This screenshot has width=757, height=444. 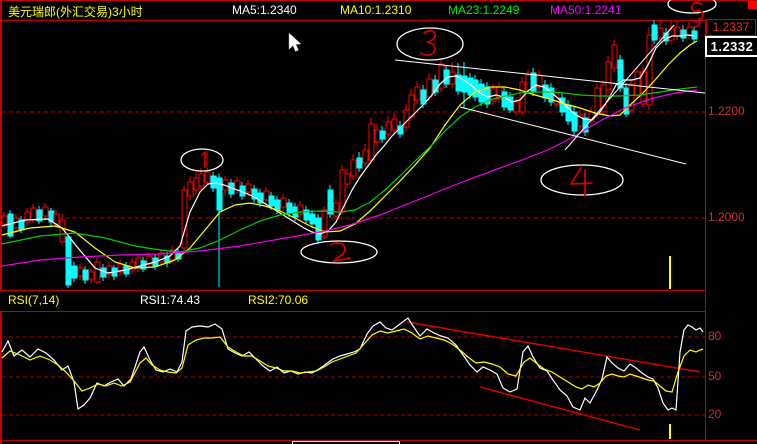 I want to click on rsi-indicator-name: RSI(7,14), so click(x=34, y=300).